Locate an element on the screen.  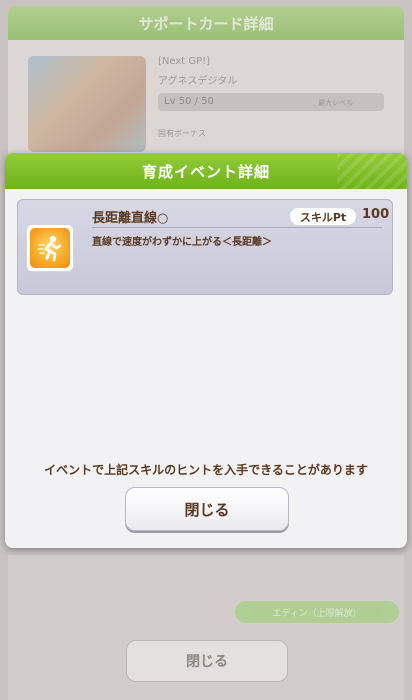
skill-name: 長距離直線○ is located at coordinates (130, 218).